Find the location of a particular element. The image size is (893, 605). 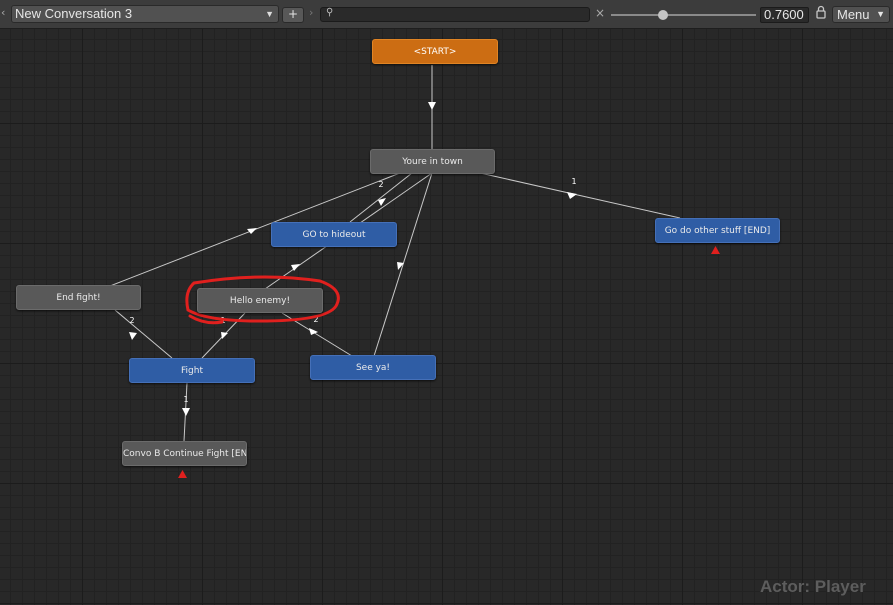

menu-dropdown: Menu ▼ is located at coordinates (861, 14).